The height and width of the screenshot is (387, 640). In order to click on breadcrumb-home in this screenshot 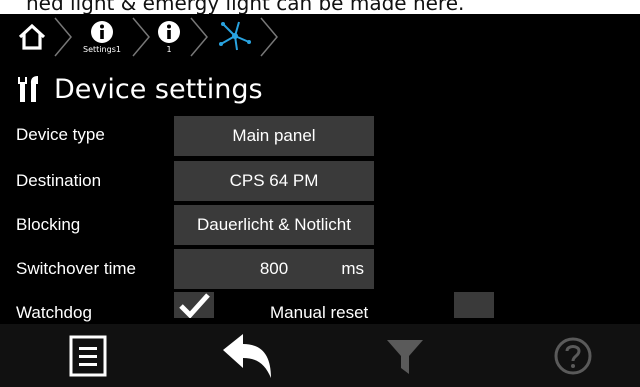, I will do `click(32, 37)`.